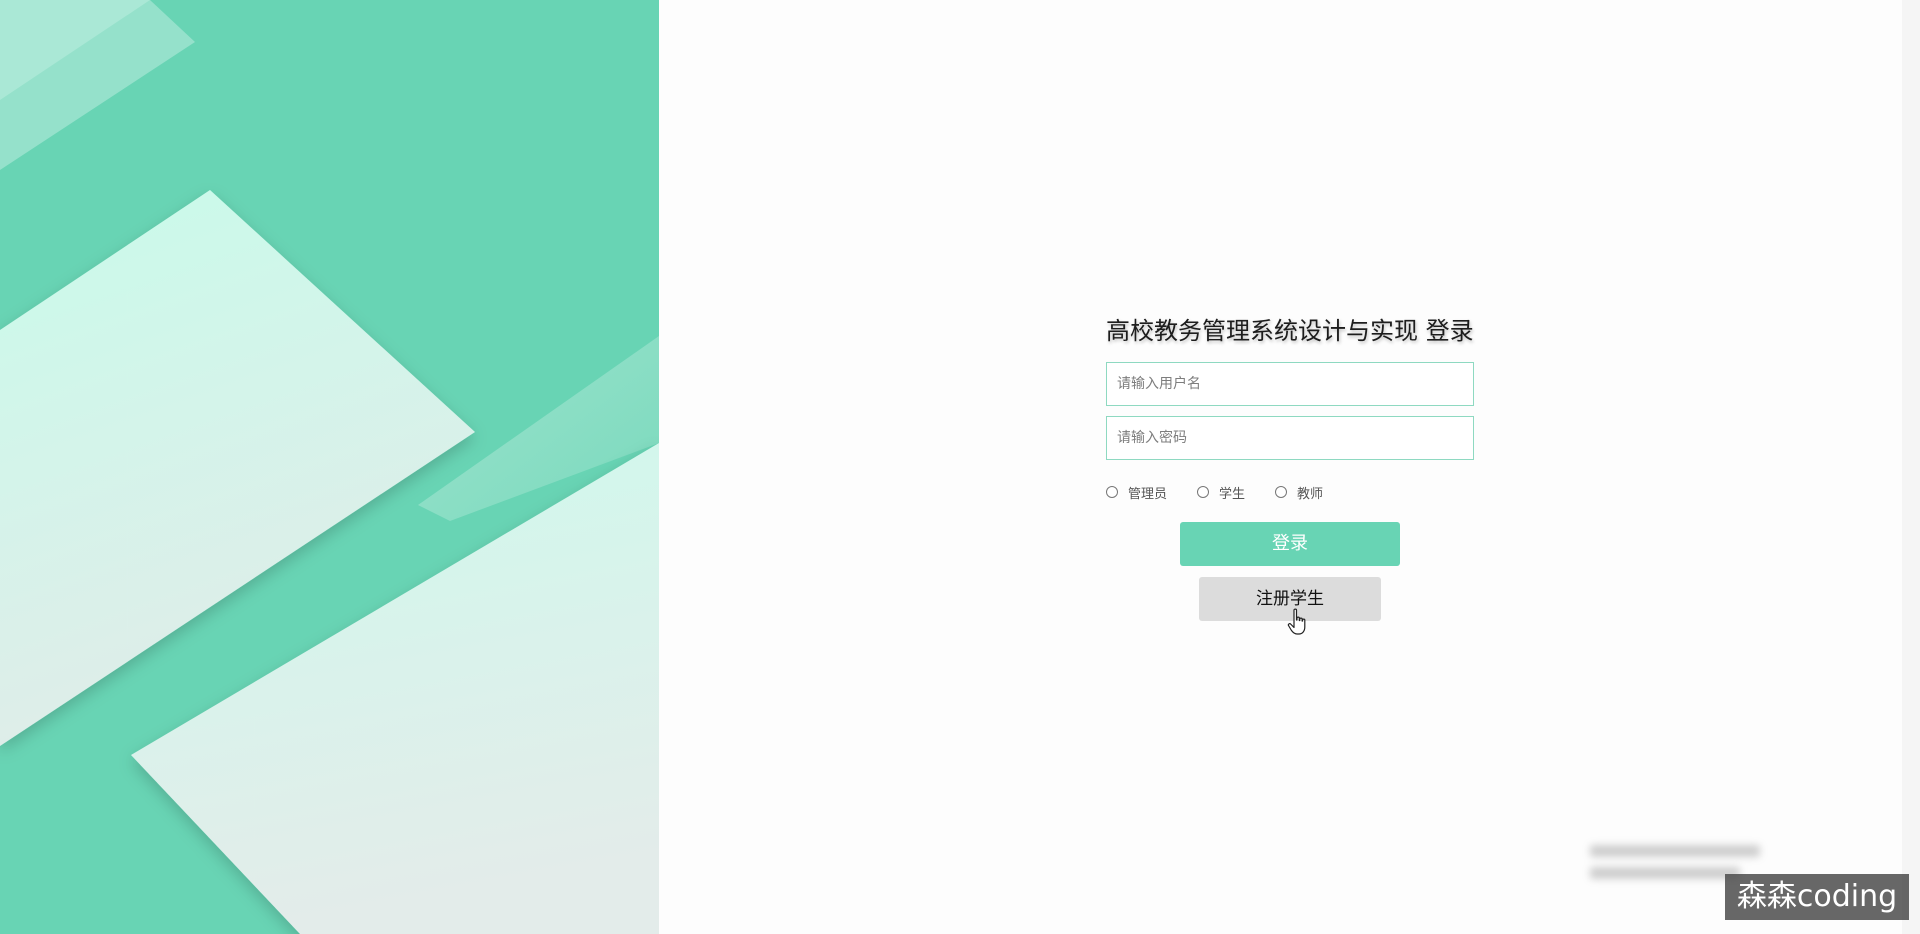 This screenshot has width=1920, height=934. Describe the element at coordinates (1232, 494) in the screenshot. I see `role-label-student: 学生` at that location.